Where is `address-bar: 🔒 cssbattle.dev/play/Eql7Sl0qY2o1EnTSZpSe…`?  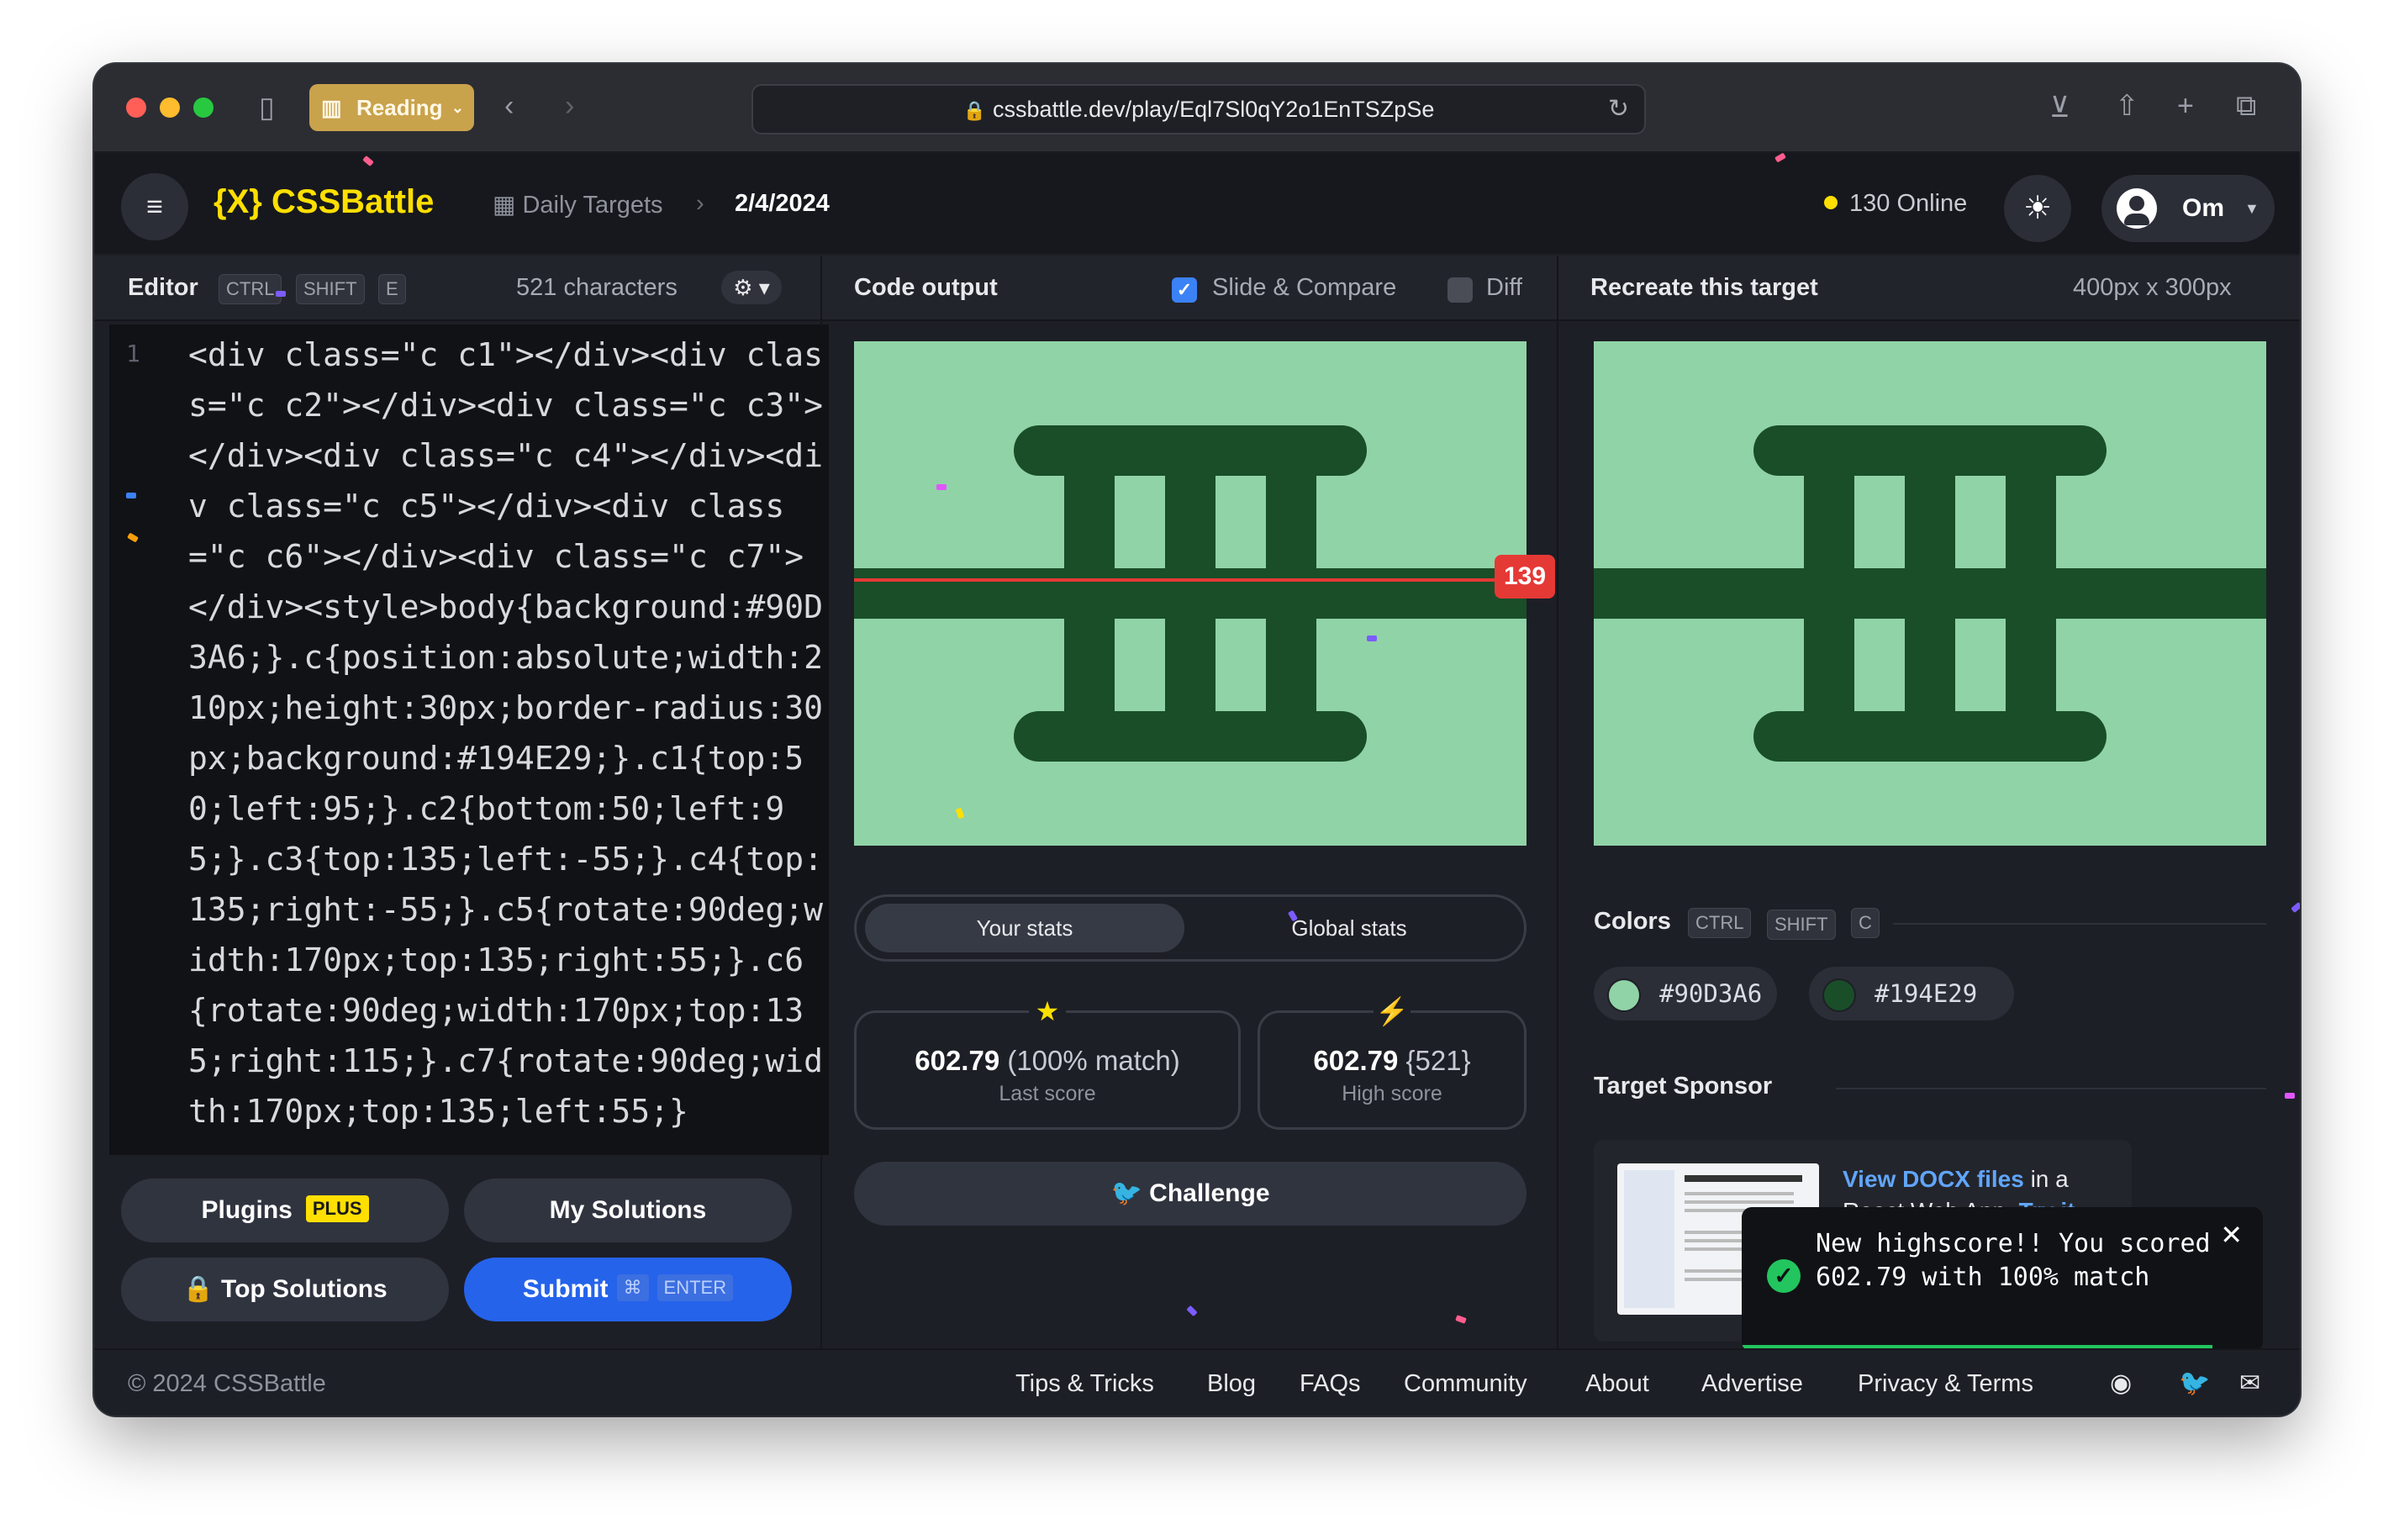
address-bar: 🔒 cssbattle.dev/play/Eql7Sl0qY2o1EnTSZpSe… is located at coordinates (1198, 109).